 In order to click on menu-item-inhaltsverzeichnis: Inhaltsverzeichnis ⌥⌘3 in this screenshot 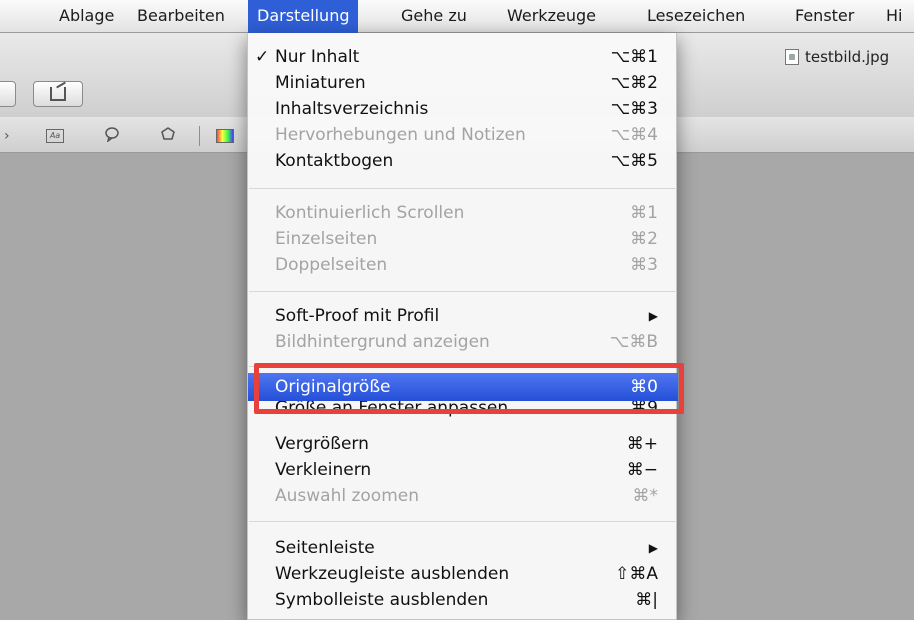, I will do `click(463, 109)`.